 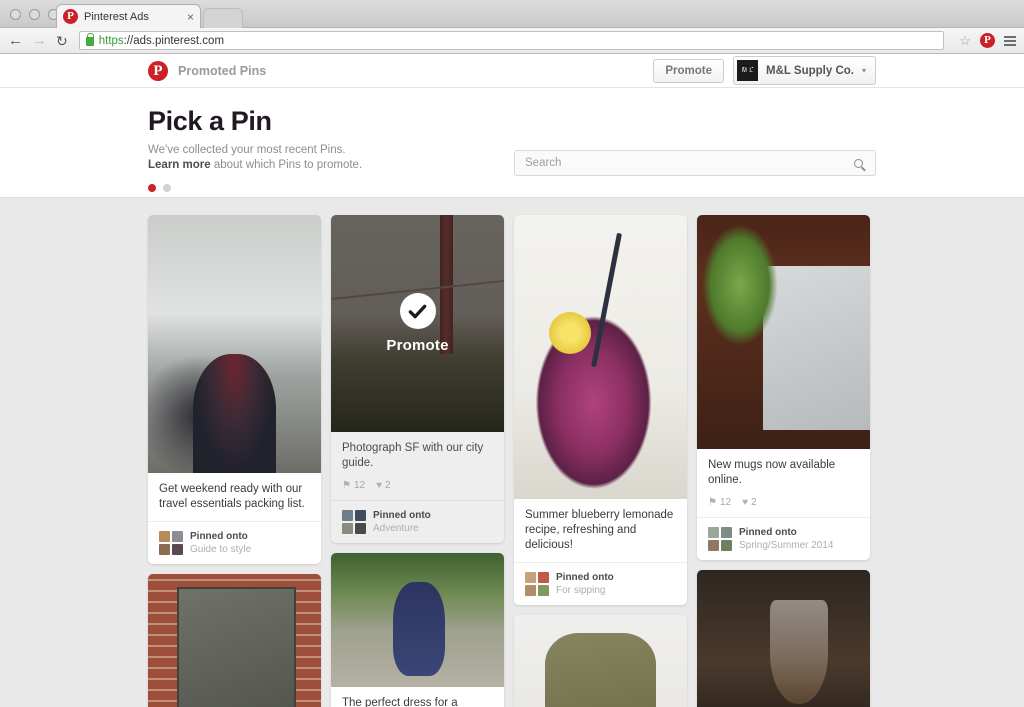 I want to click on pin-caption: New mugs now available online., so click(x=772, y=472).